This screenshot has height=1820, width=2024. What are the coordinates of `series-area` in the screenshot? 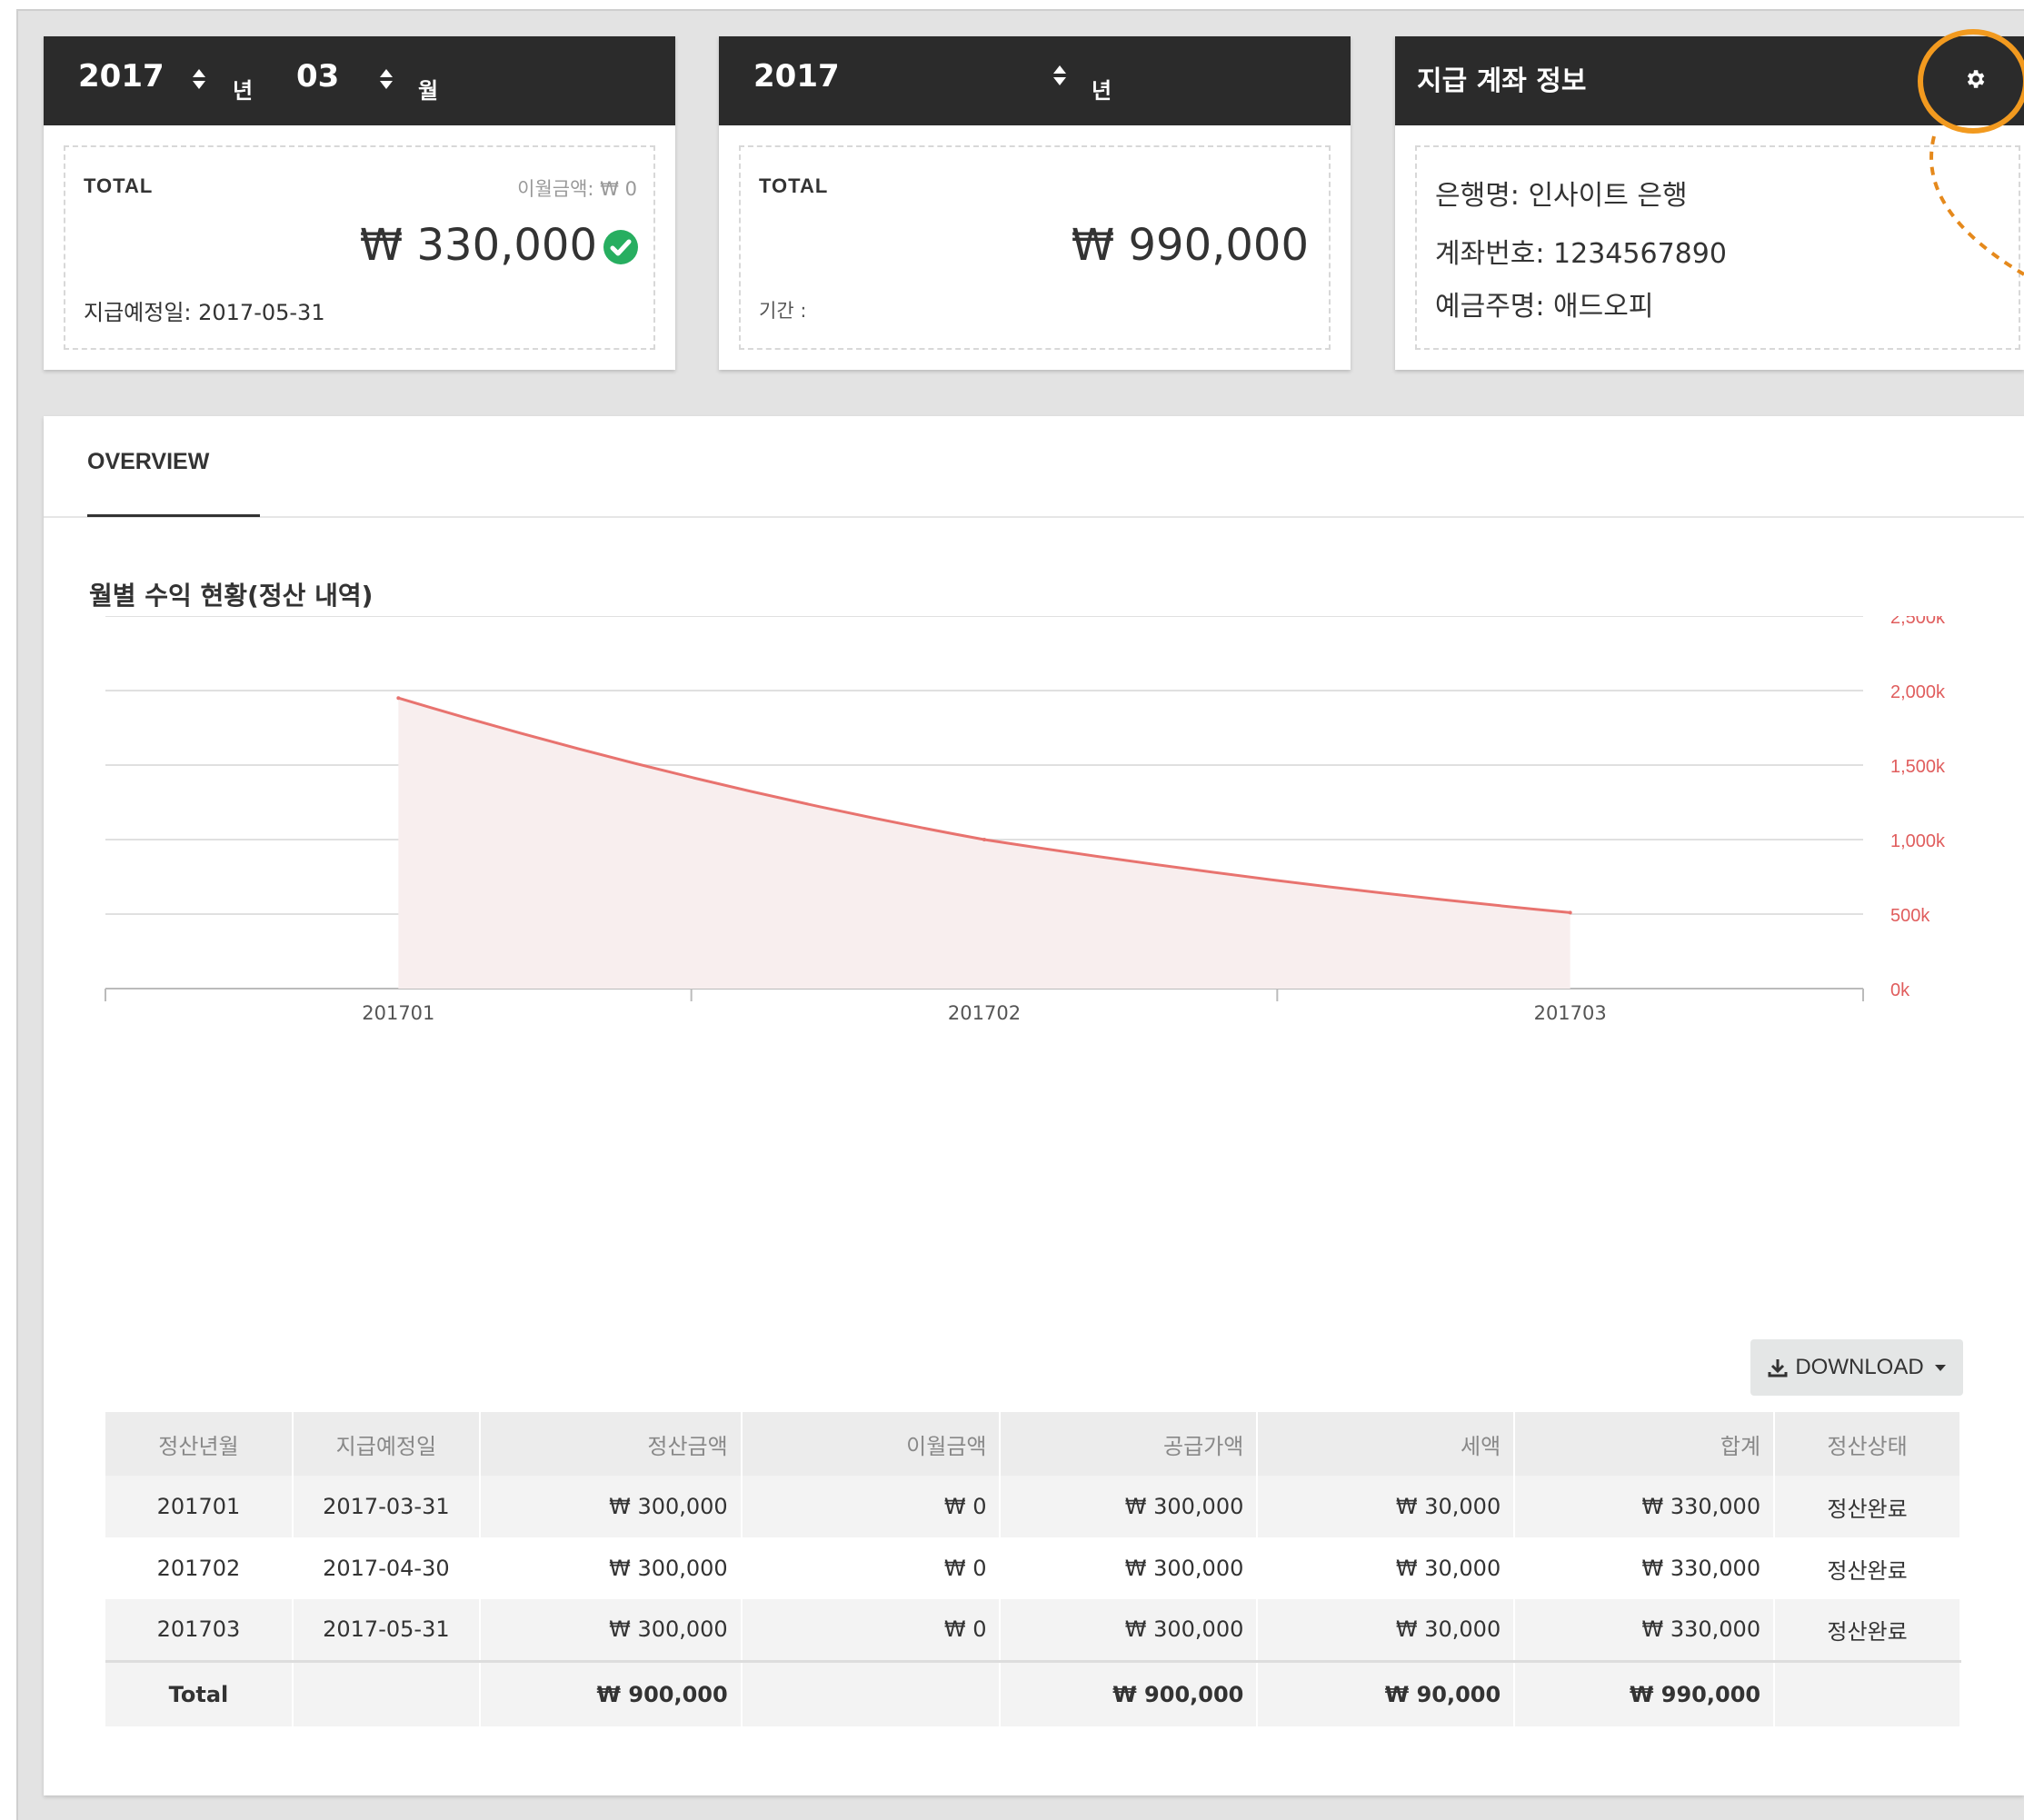 It's located at (984, 844).